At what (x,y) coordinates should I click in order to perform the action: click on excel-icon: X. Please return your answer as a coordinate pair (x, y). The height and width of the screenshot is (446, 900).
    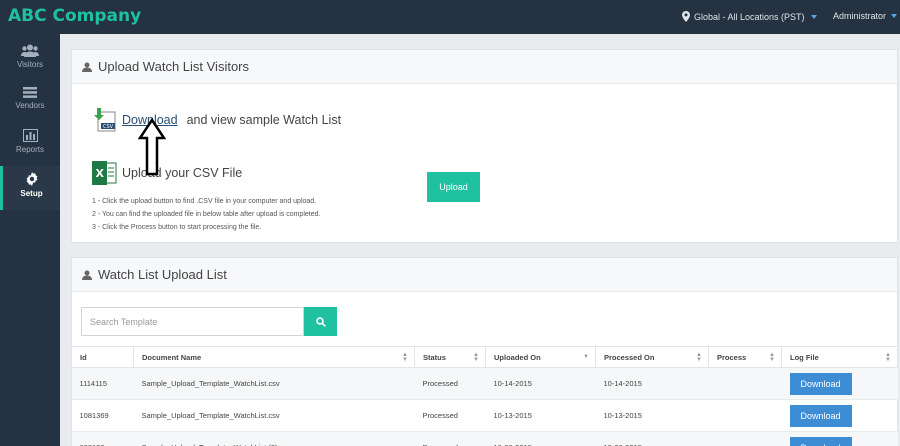
    Looking at the image, I should click on (104, 173).